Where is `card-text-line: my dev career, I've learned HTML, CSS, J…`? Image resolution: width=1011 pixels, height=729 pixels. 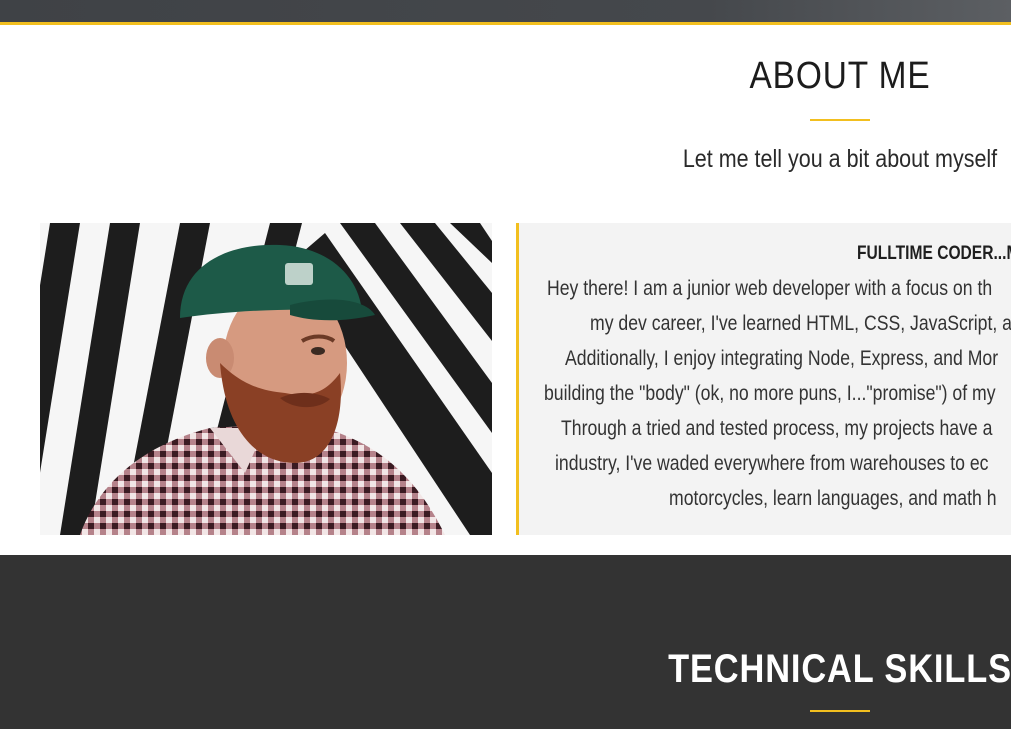
card-text-line: my dev career, I've learned HTML, CSS, J… is located at coordinates (800, 323).